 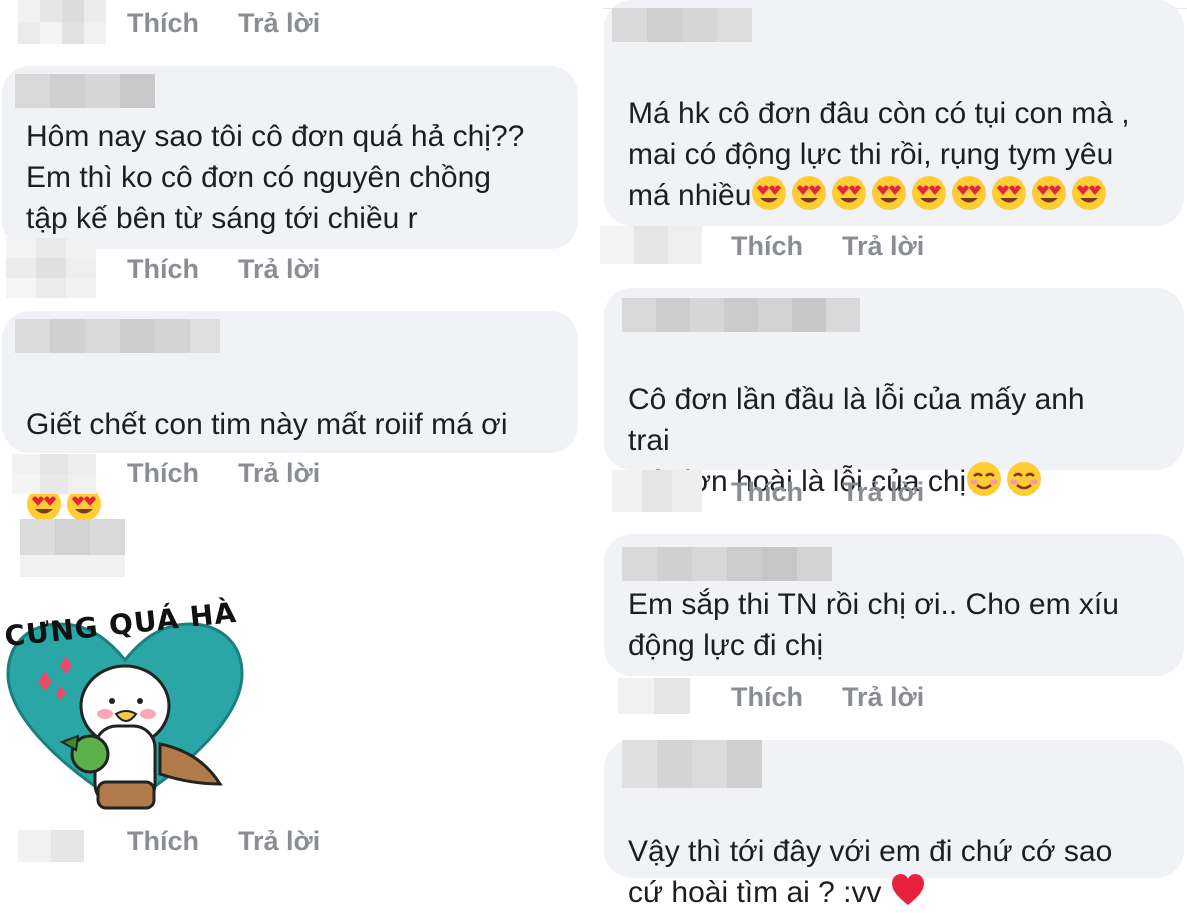 I want to click on red-heart-emoji-icon, so click(x=908, y=890).